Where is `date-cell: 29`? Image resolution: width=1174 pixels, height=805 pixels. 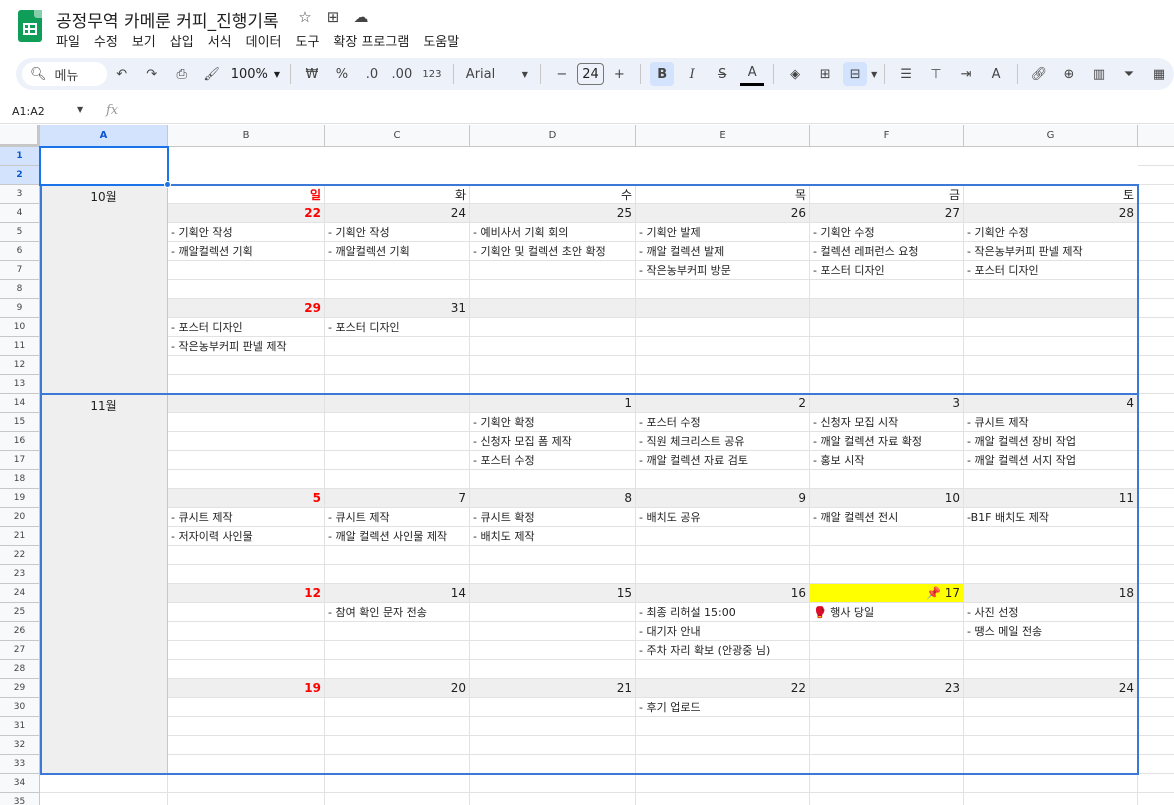 date-cell: 29 is located at coordinates (246, 308).